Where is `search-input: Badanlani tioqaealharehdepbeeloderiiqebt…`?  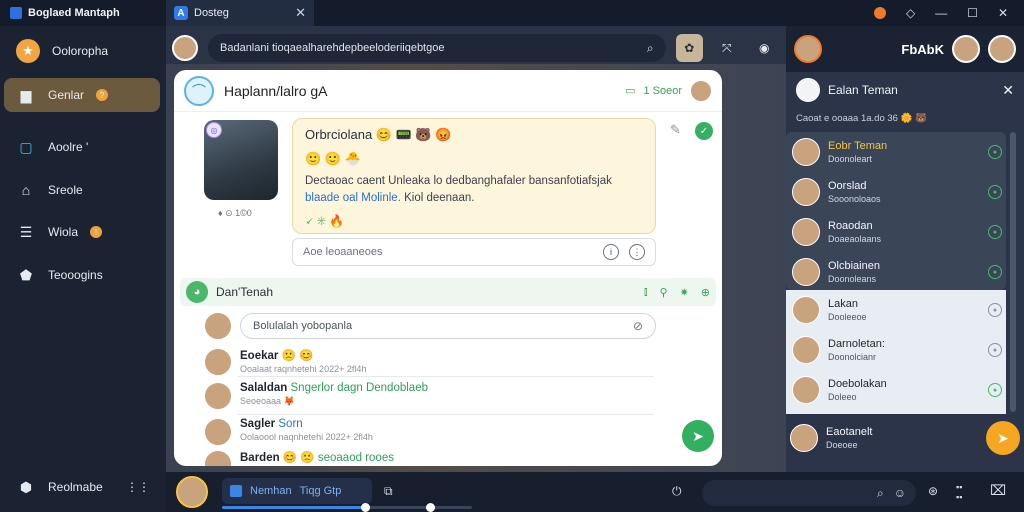
search-input: Badanlani tioqaealharehdepbeeloderiiqebt… is located at coordinates (437, 48).